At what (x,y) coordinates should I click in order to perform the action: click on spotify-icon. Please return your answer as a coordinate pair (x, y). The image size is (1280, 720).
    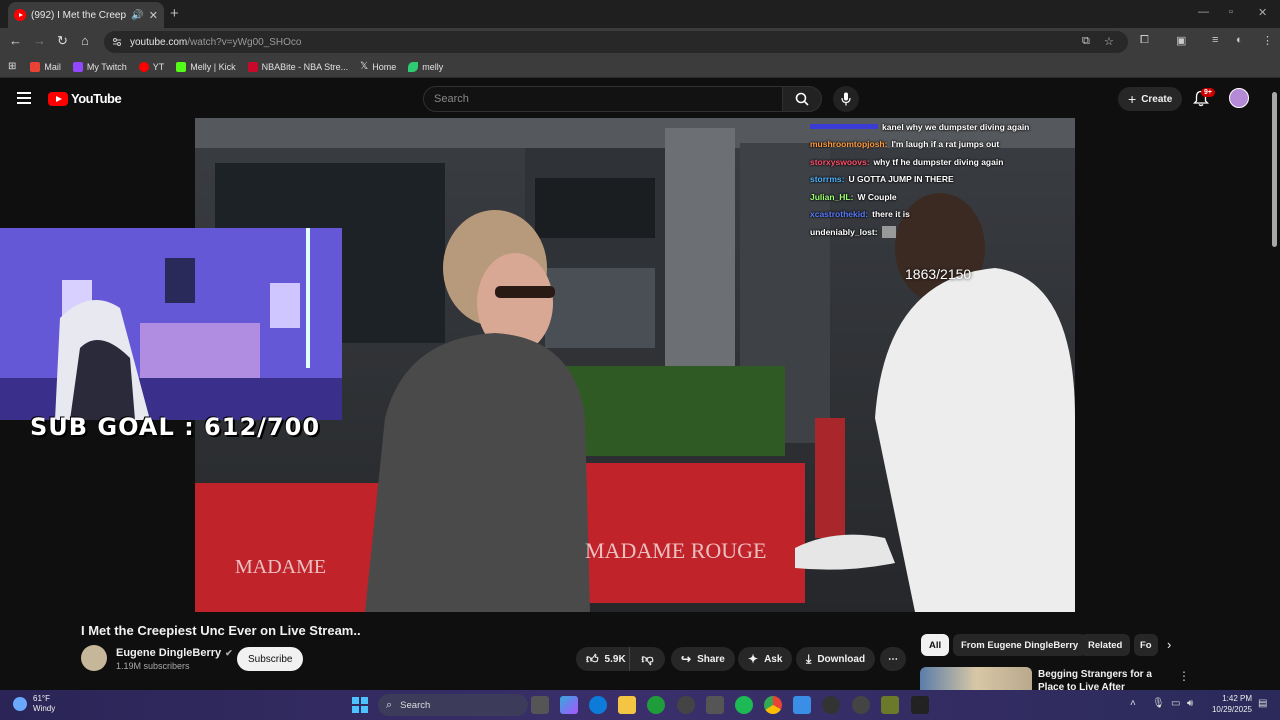
    Looking at the image, I should click on (744, 705).